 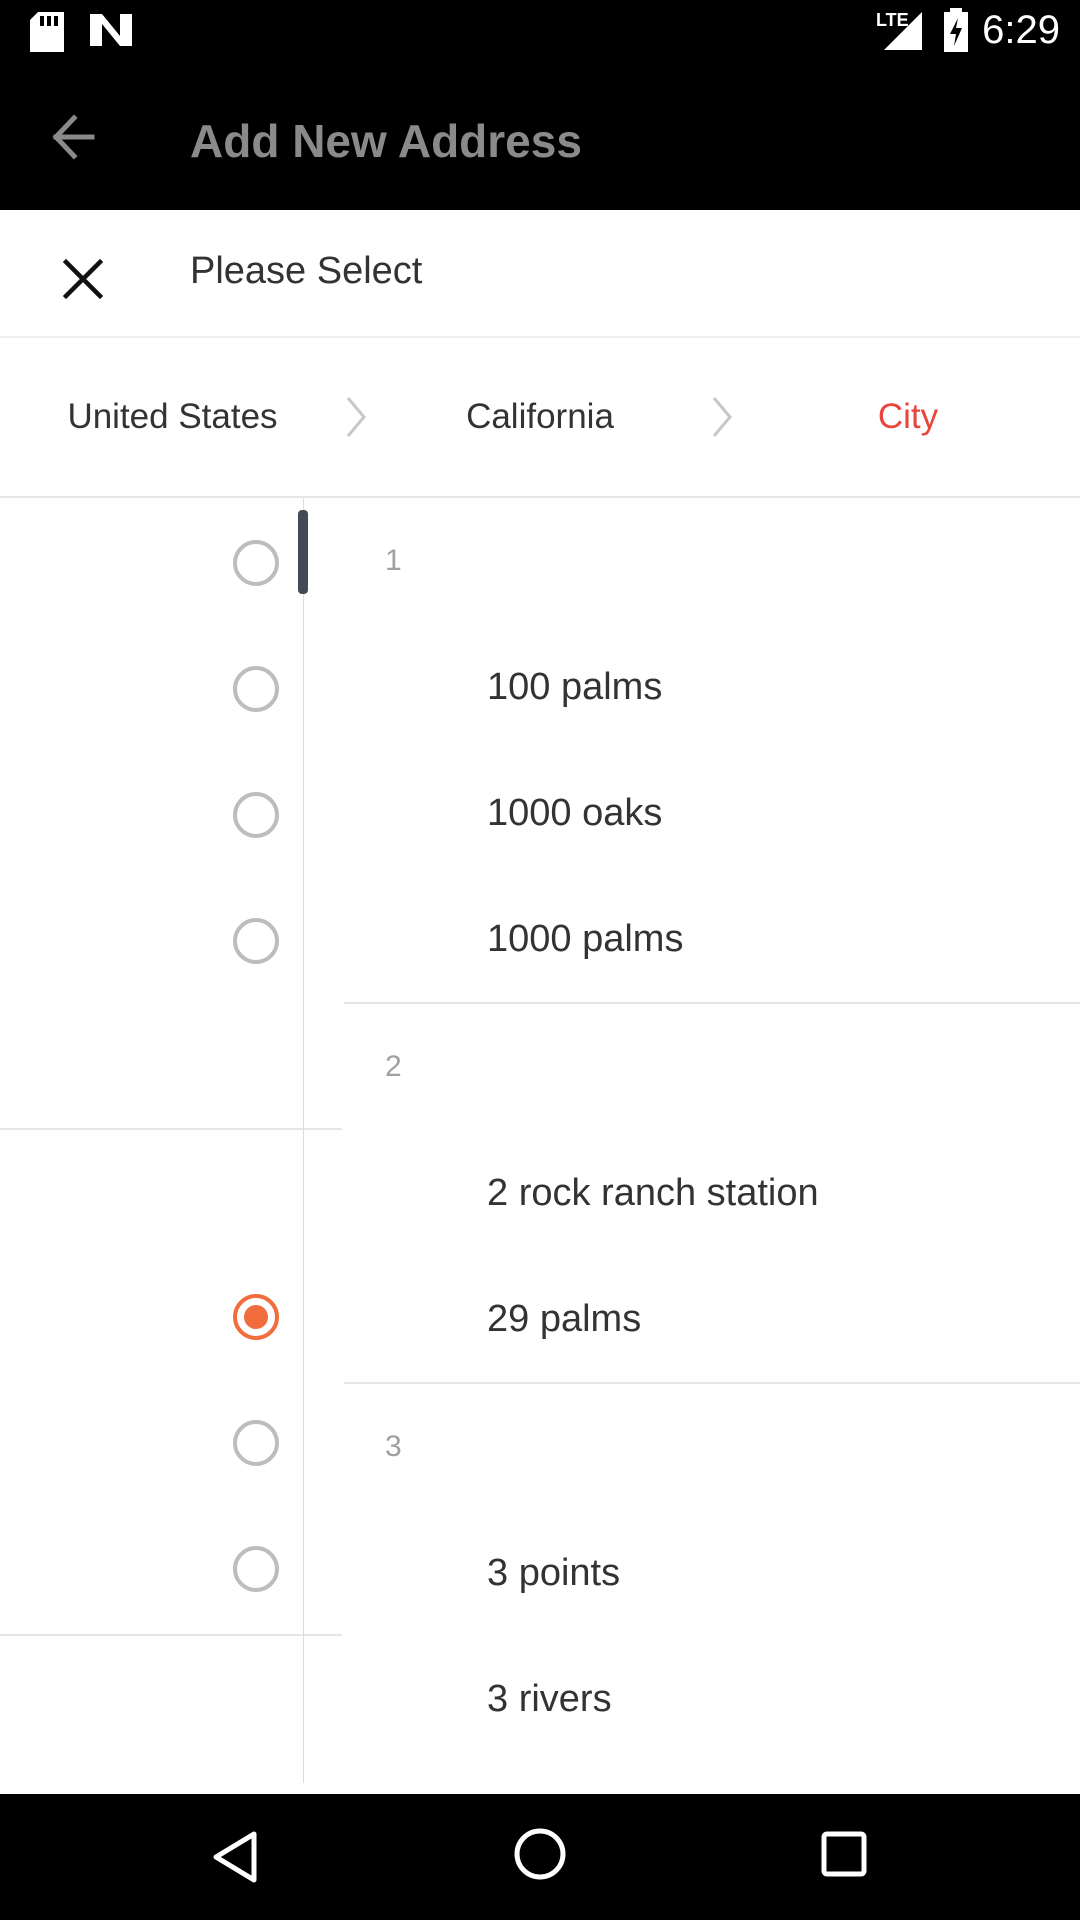 I want to click on list-item: 100 palms, so click(x=574, y=687).